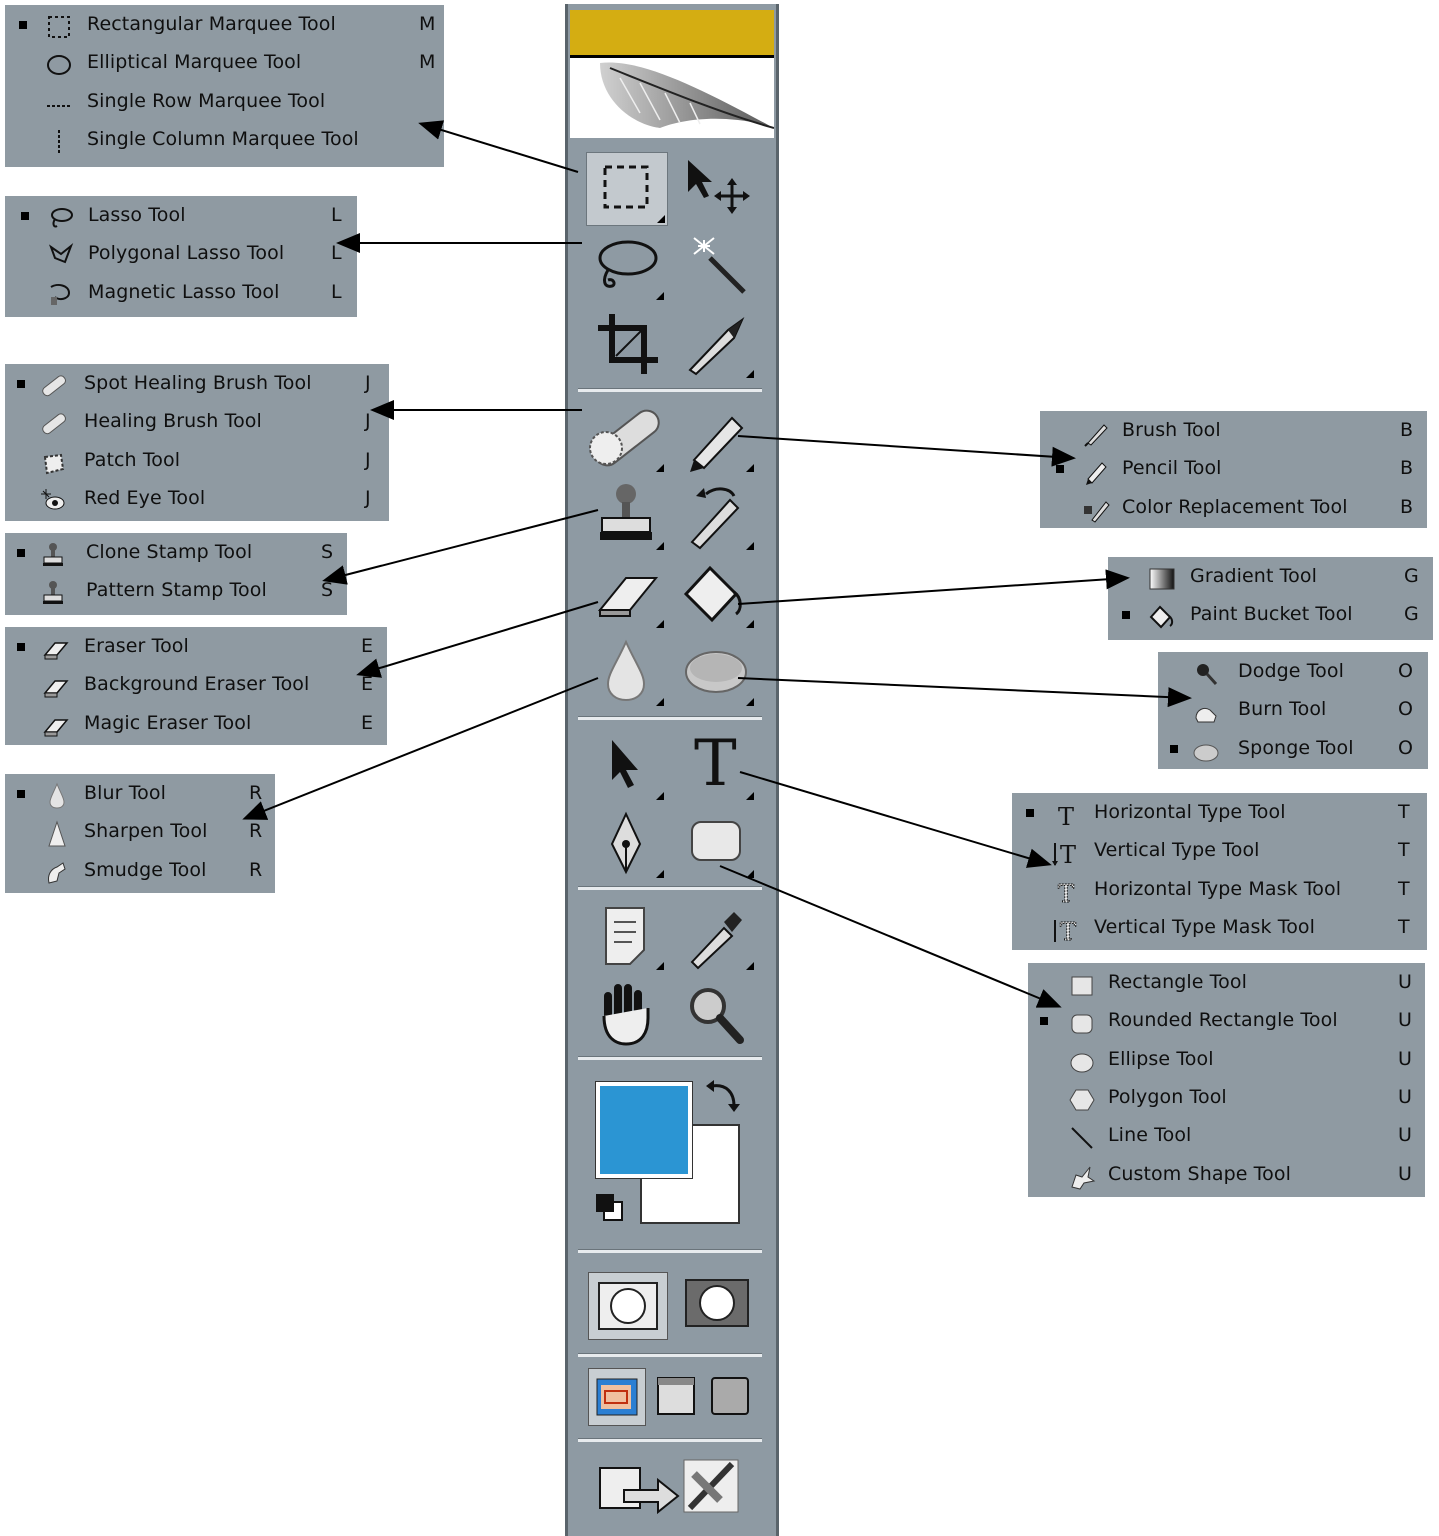 This screenshot has width=1439, height=1536. Describe the element at coordinates (1270, 578) in the screenshot. I see `menu-item: Gradient Tool G` at that location.